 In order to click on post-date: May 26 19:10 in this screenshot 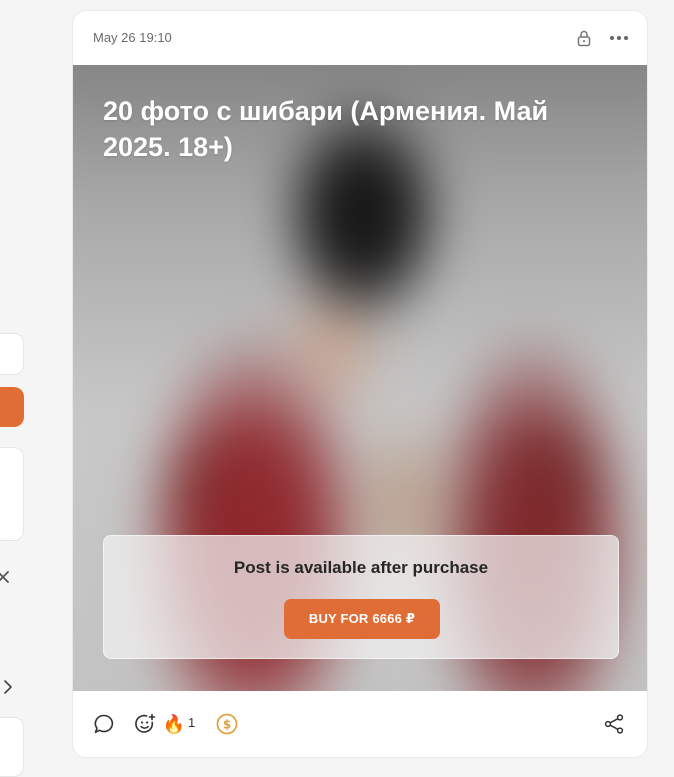, I will do `click(132, 37)`.